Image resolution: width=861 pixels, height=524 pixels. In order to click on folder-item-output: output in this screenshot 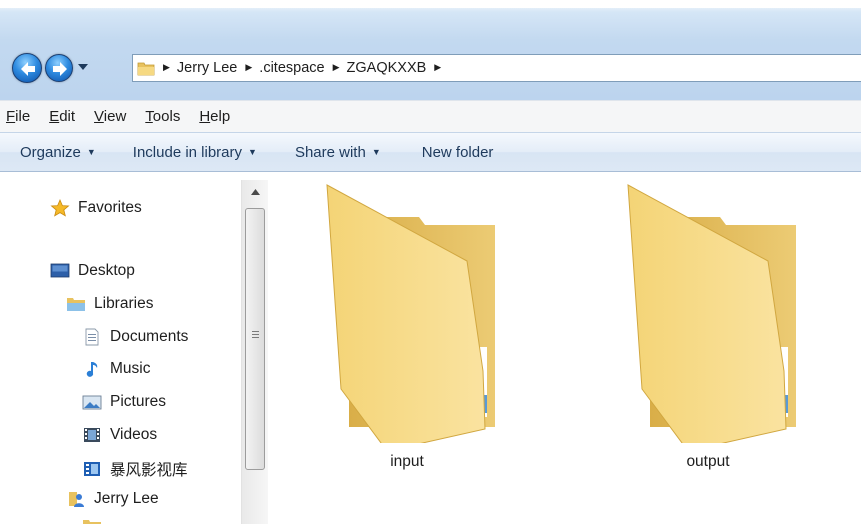, I will do `click(708, 323)`.